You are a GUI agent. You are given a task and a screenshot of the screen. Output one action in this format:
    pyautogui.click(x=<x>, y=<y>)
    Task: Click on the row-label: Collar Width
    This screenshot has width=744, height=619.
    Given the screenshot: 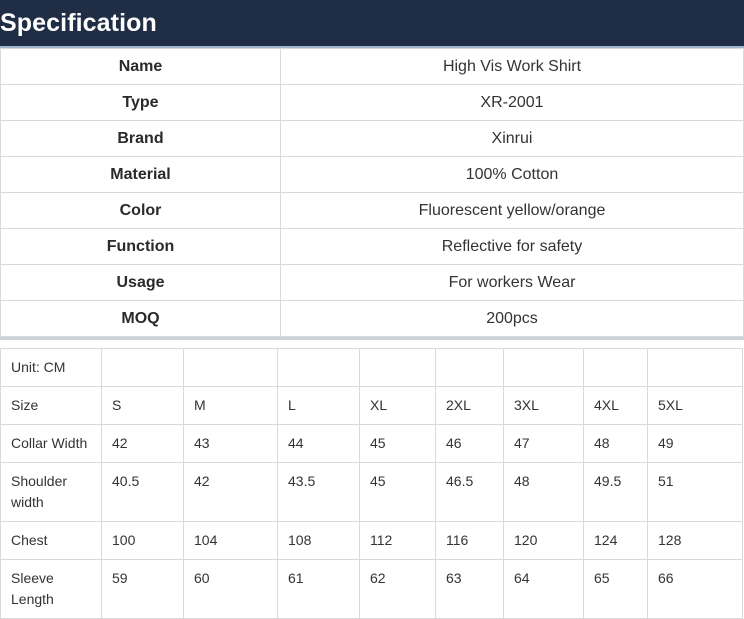 What is the action you would take?
    pyautogui.click(x=51, y=443)
    